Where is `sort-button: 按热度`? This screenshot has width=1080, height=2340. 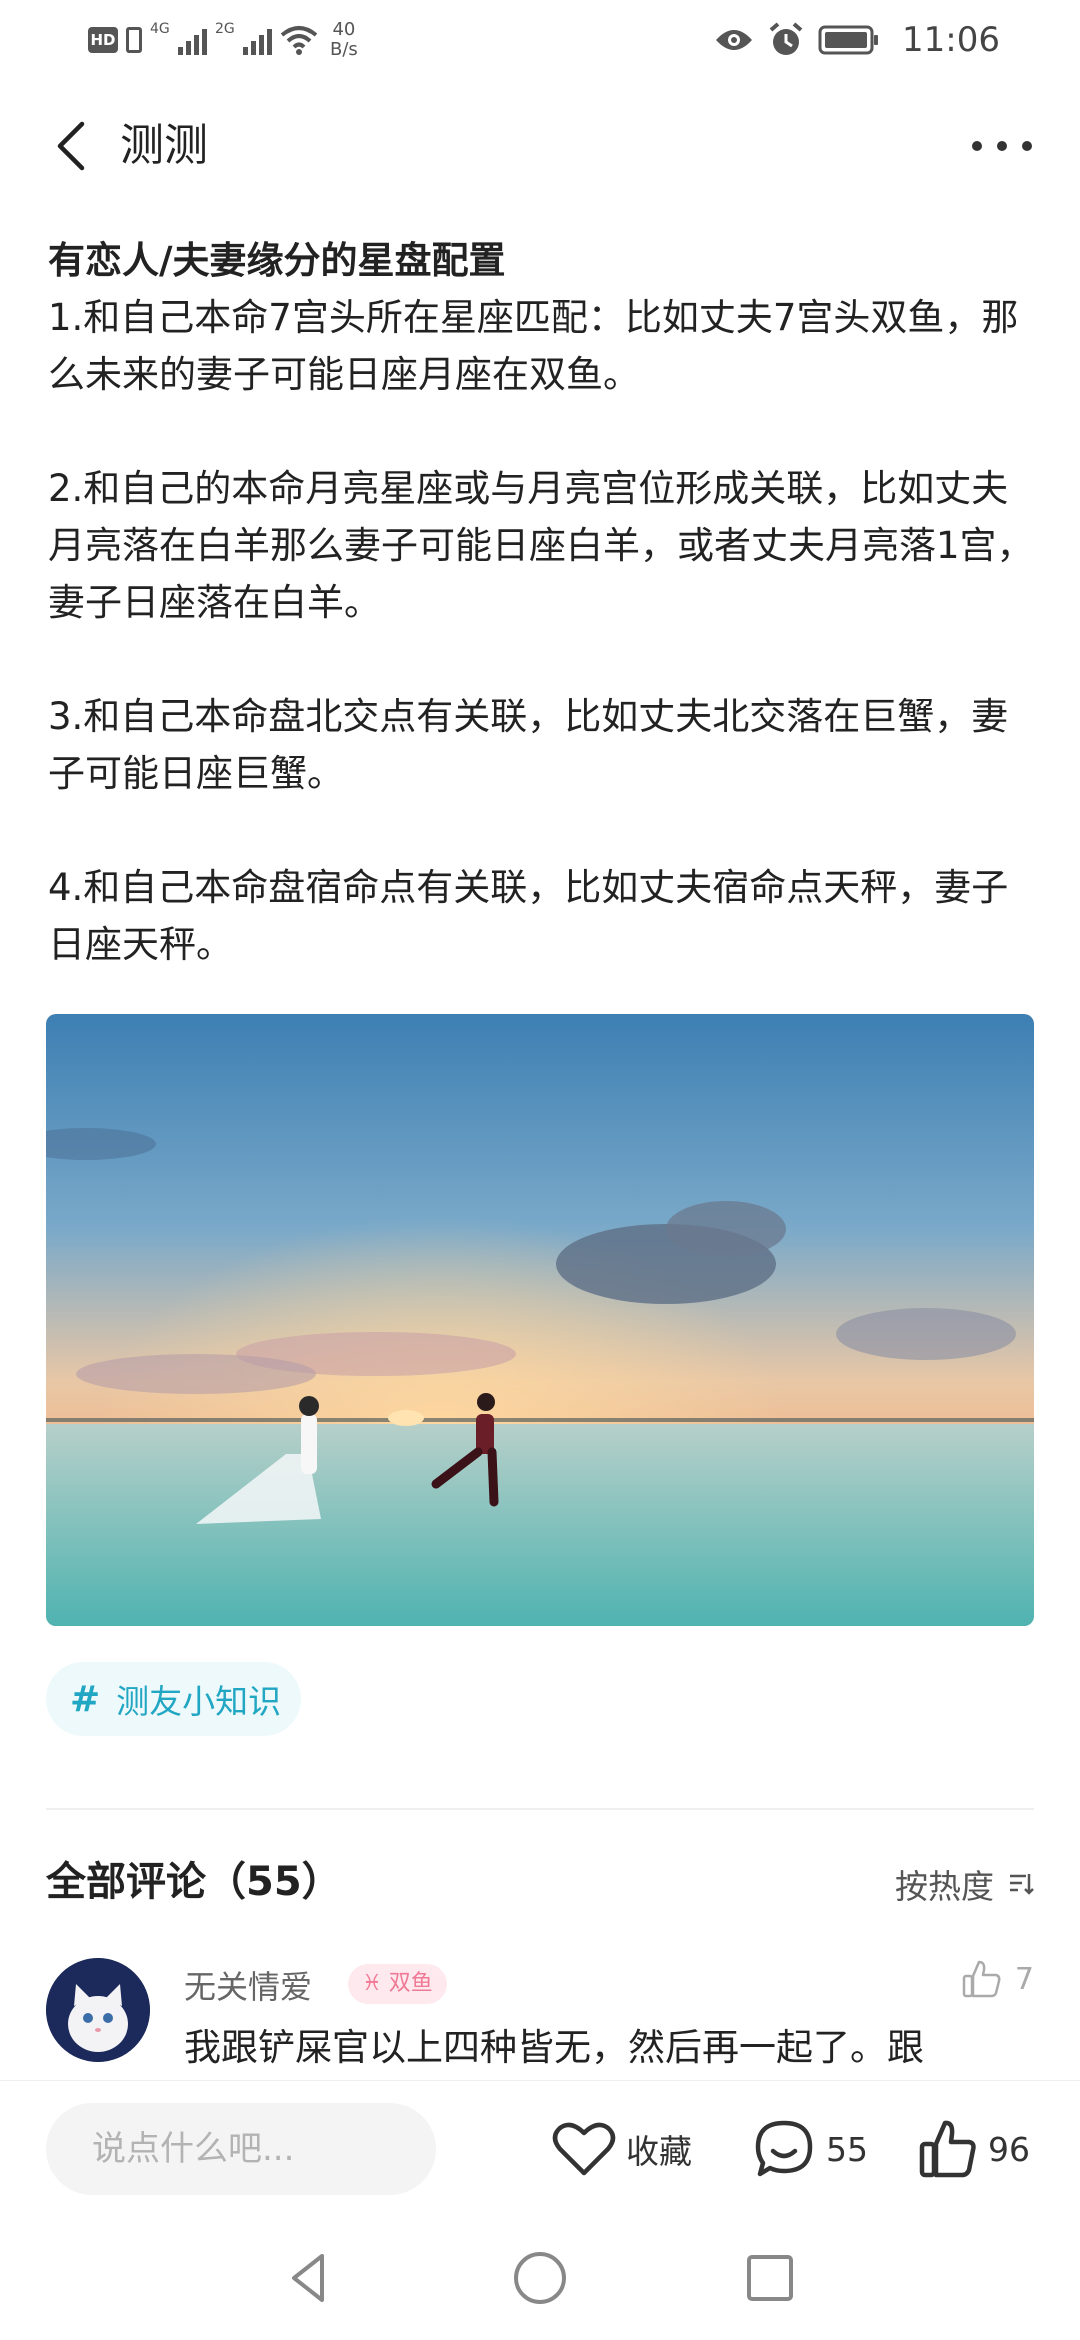 sort-button: 按热度 is located at coordinates (964, 1884).